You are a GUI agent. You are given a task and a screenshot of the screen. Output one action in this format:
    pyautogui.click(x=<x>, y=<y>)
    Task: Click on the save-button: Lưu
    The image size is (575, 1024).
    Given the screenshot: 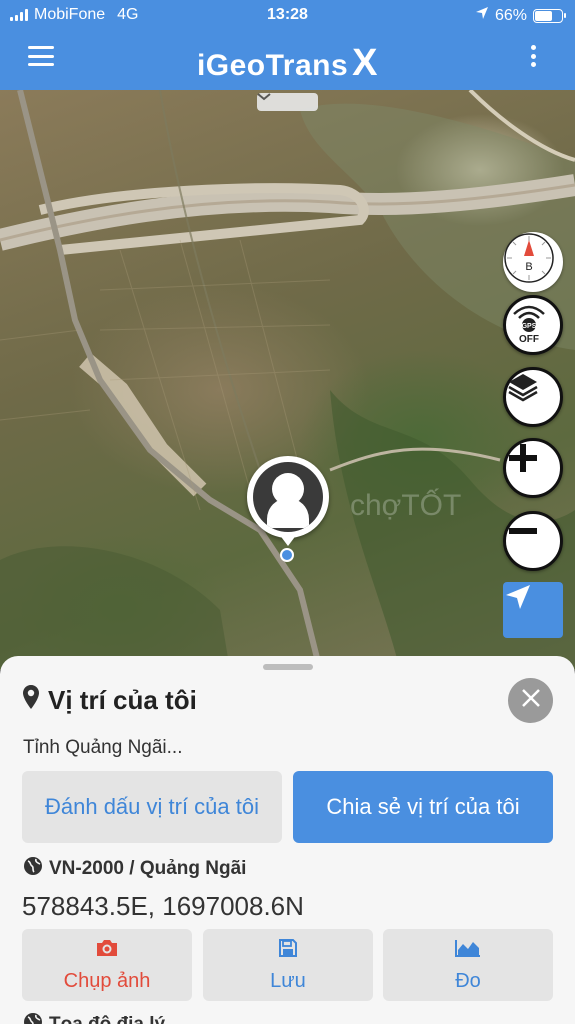 What is the action you would take?
    pyautogui.click(x=288, y=965)
    